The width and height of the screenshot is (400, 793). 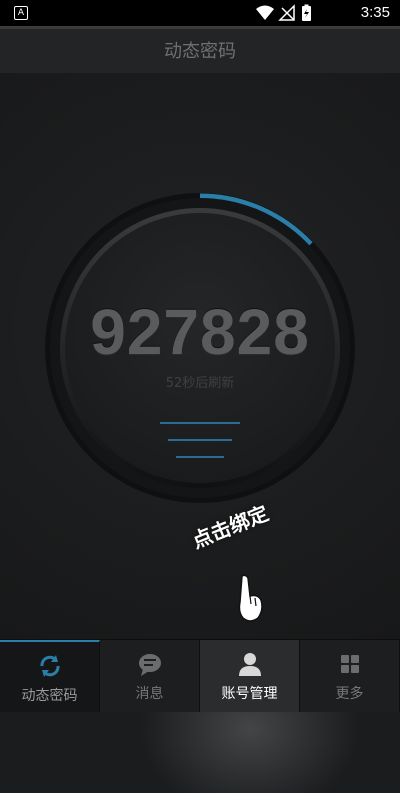 What do you see at coordinates (249, 694) in the screenshot?
I see `tab-label: 账号管理` at bounding box center [249, 694].